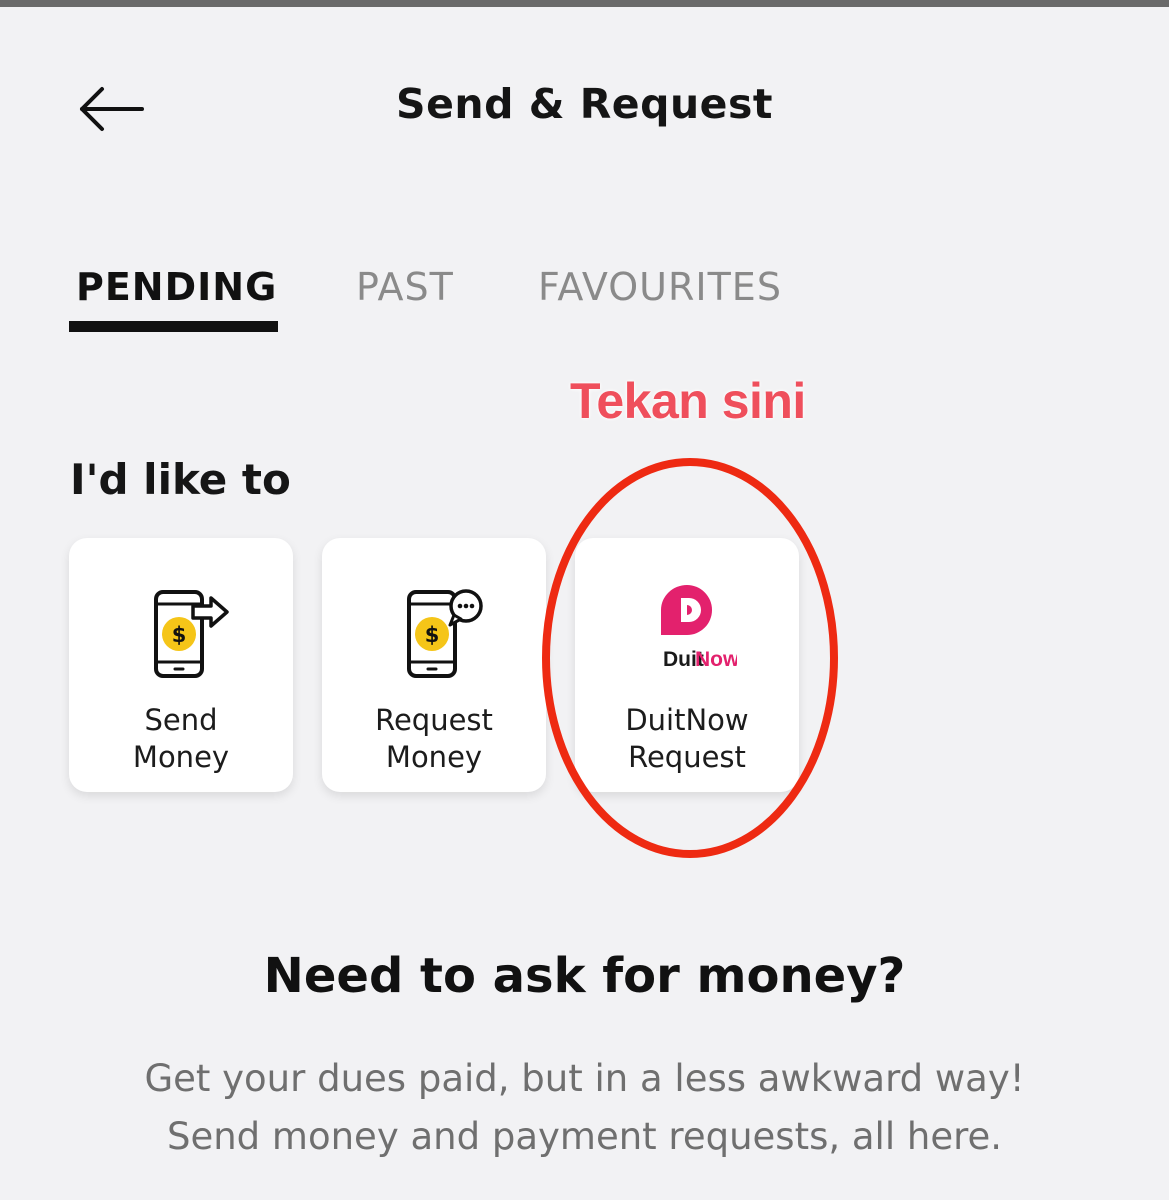  Describe the element at coordinates (699, 628) in the screenshot. I see `duitnow-logo: Duit Now` at that location.